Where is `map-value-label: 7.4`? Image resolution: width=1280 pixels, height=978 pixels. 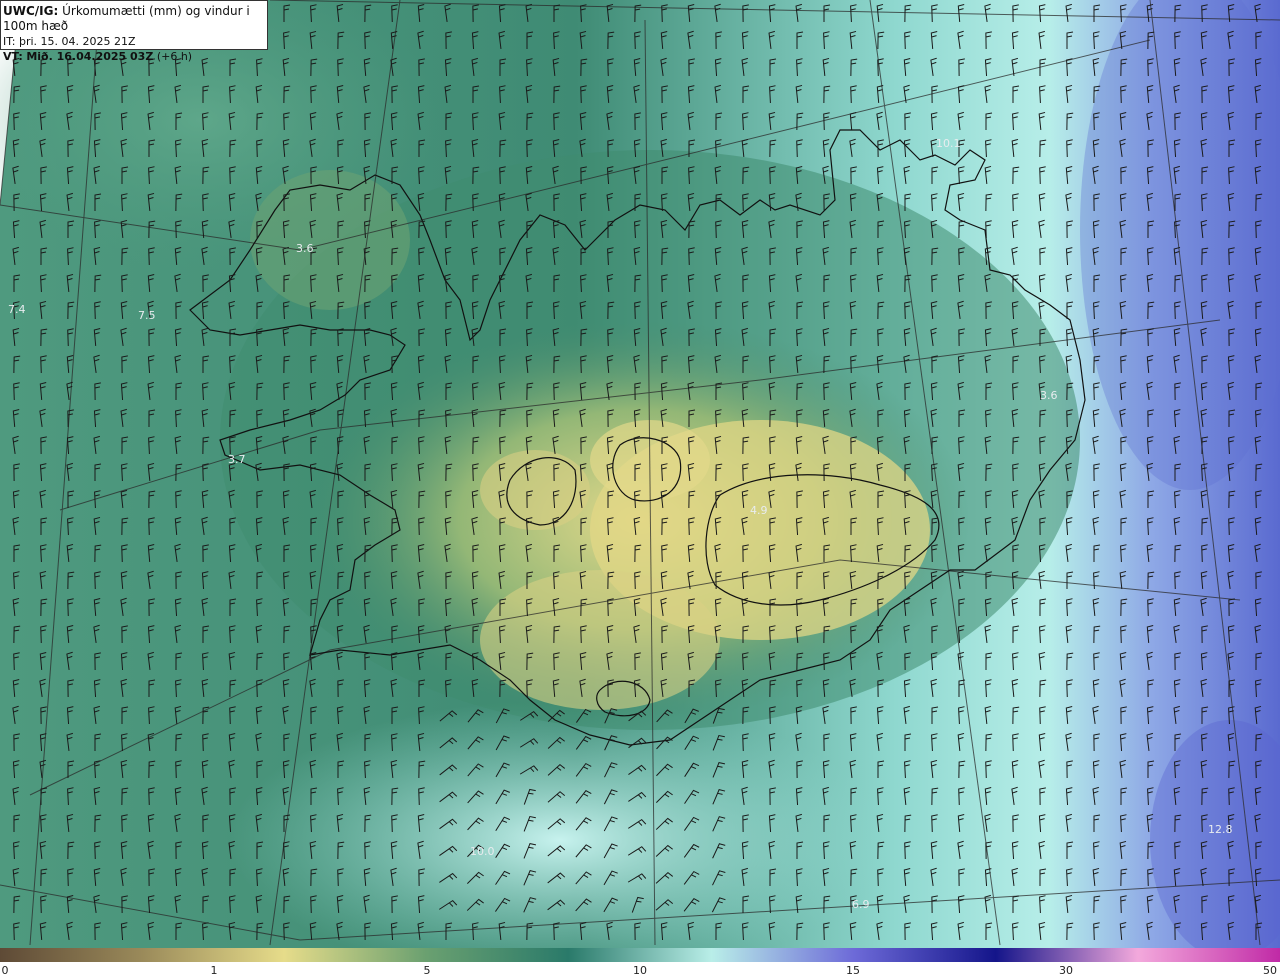 map-value-label: 7.4 is located at coordinates (17, 309).